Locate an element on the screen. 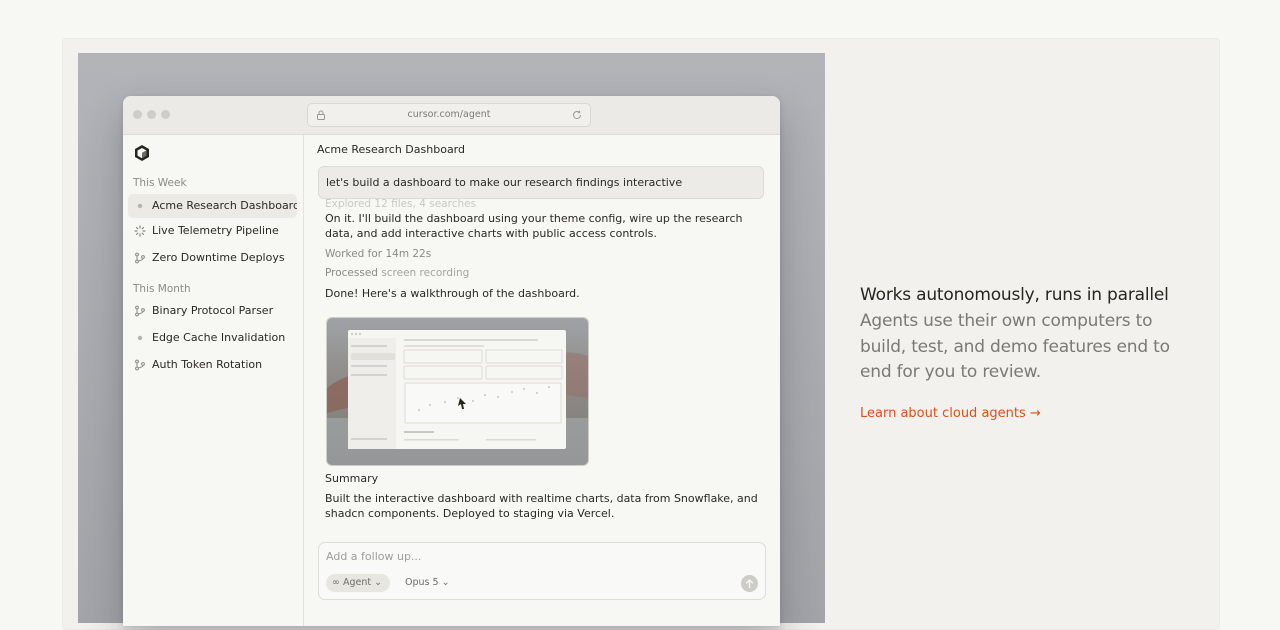 Image resolution: width=1280 pixels, height=630 pixels. sidebar-item-zero-downtime-deploys: Zero Downtime Deploys is located at coordinates (212, 258).